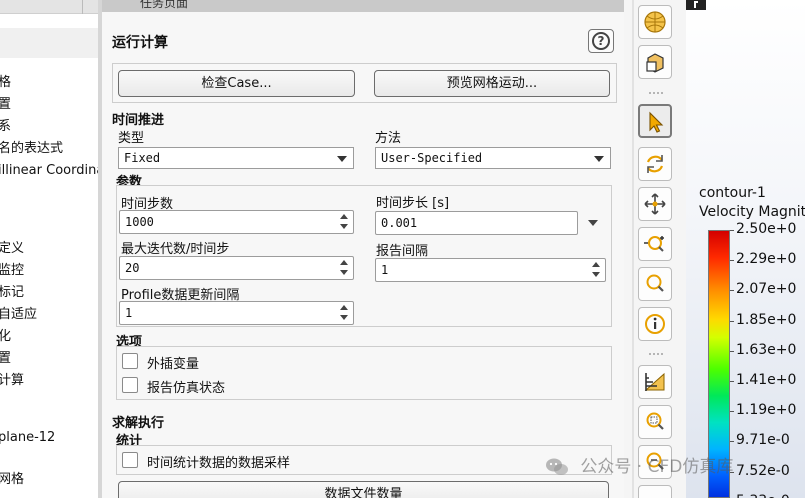 The width and height of the screenshot is (805, 498). I want to click on app-logo-icon, so click(696, 5).